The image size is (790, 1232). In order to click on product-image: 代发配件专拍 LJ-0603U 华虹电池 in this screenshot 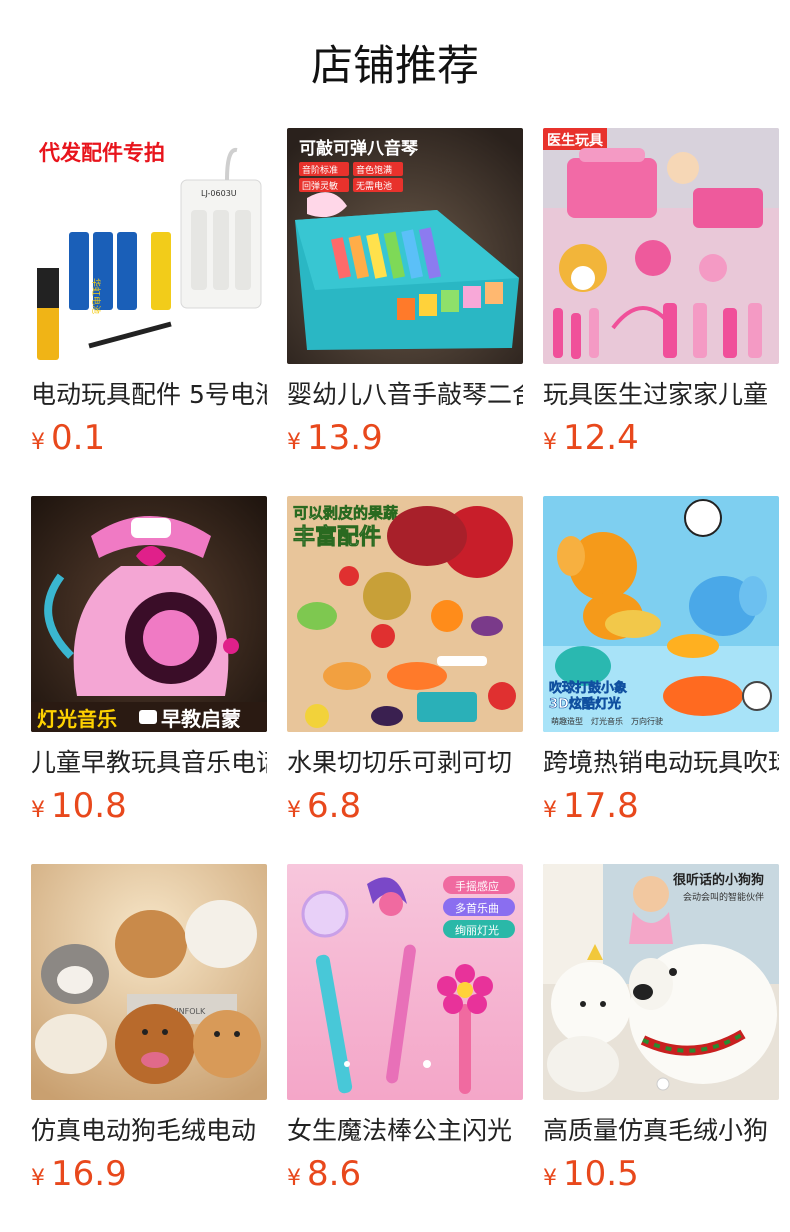, I will do `click(149, 246)`.